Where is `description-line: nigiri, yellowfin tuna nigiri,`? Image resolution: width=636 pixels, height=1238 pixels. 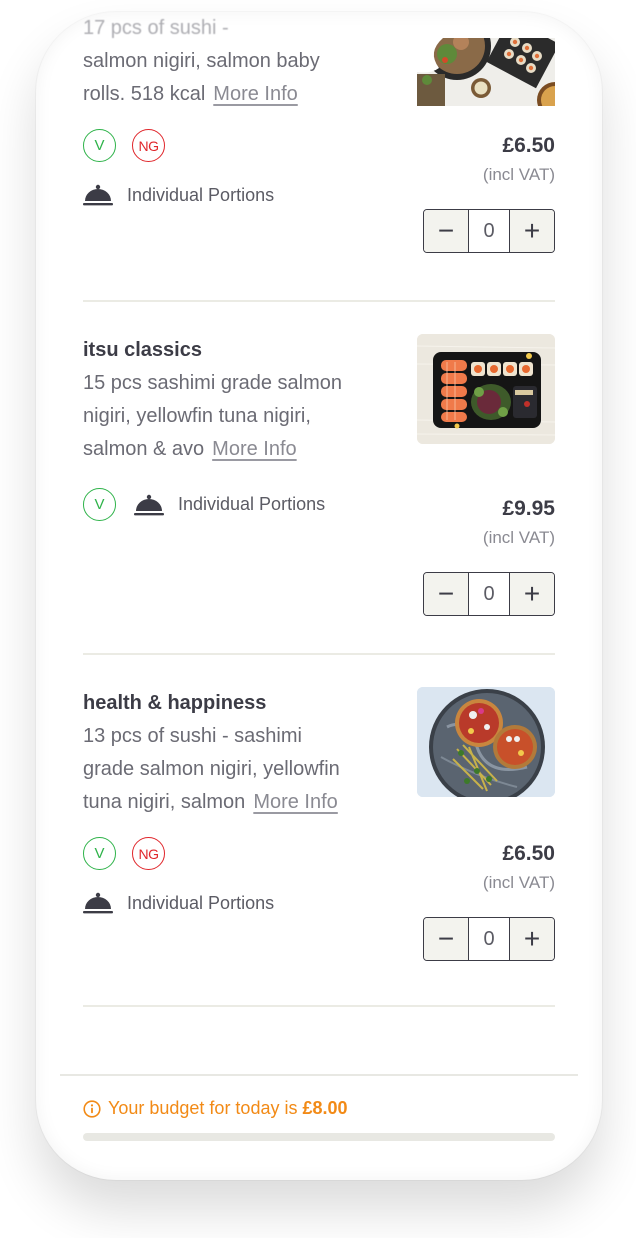 description-line: nigiri, yellowfin tuna nigiri, is located at coordinates (197, 416).